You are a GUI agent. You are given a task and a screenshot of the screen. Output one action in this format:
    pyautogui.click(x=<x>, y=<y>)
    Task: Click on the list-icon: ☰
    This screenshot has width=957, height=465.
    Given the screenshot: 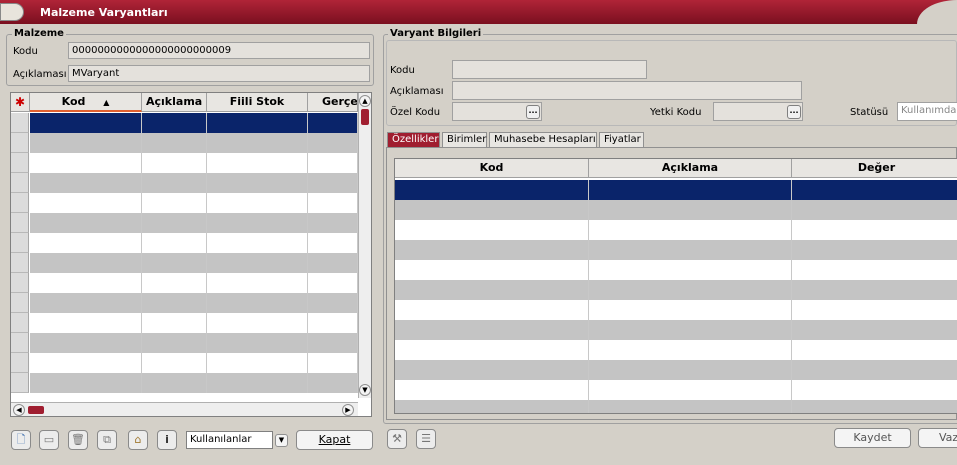 What is the action you would take?
    pyautogui.click(x=426, y=439)
    